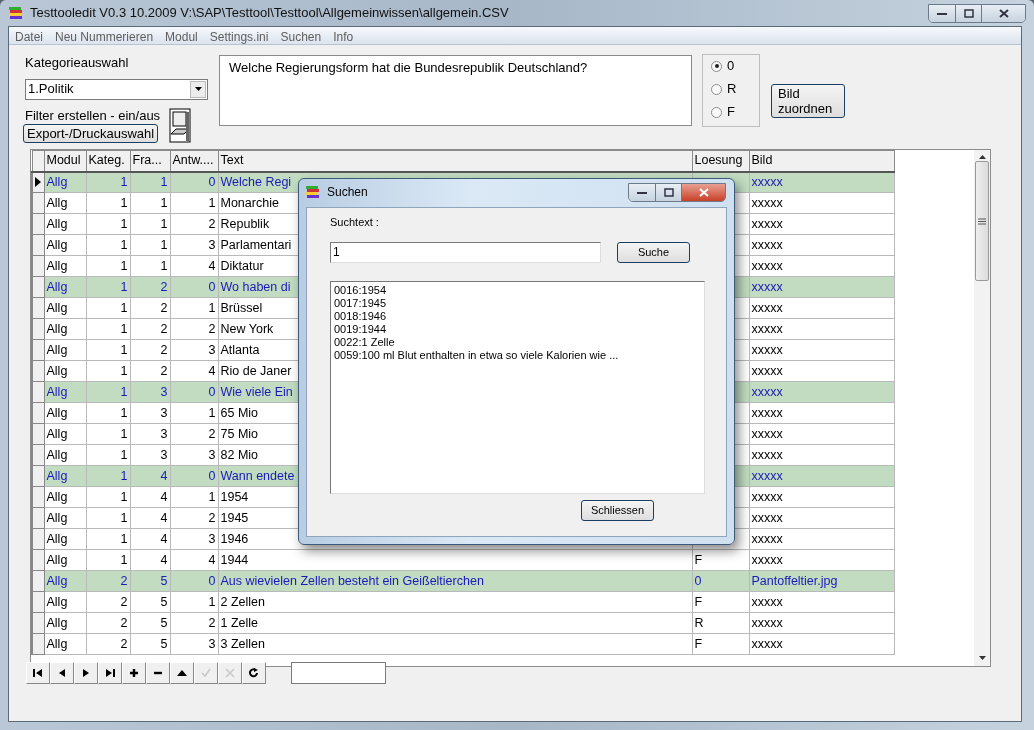  I want to click on scrollbar, so click(982, 408).